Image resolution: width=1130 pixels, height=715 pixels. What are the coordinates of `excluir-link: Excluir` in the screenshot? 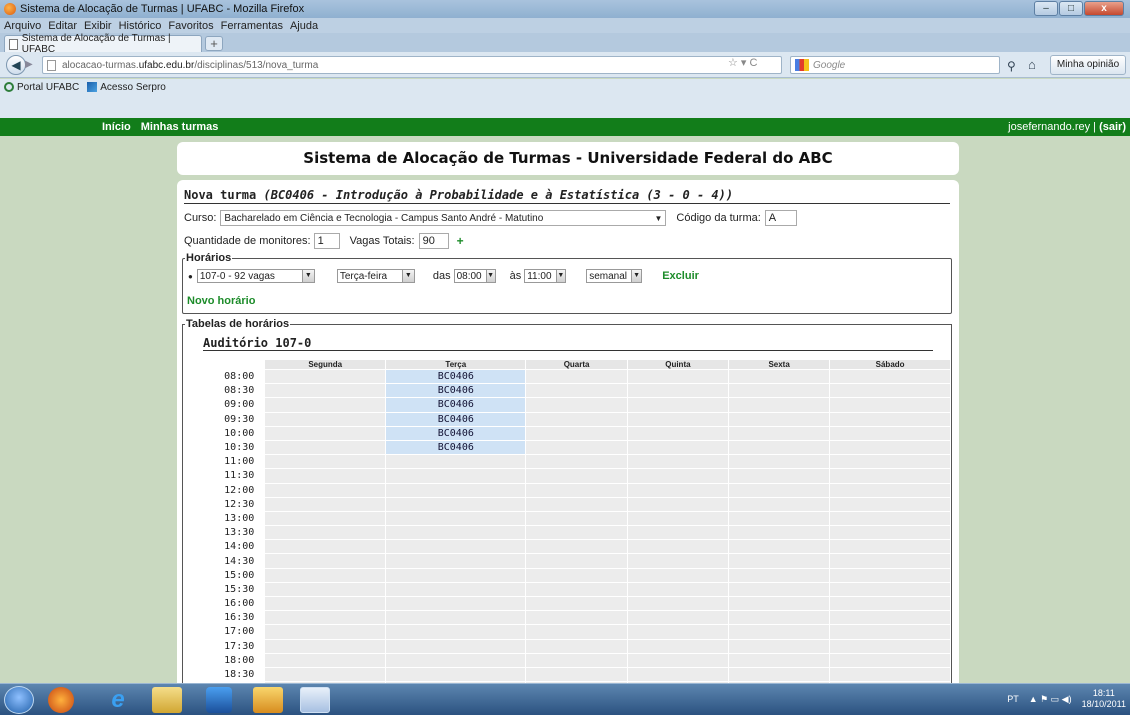 It's located at (680, 276).